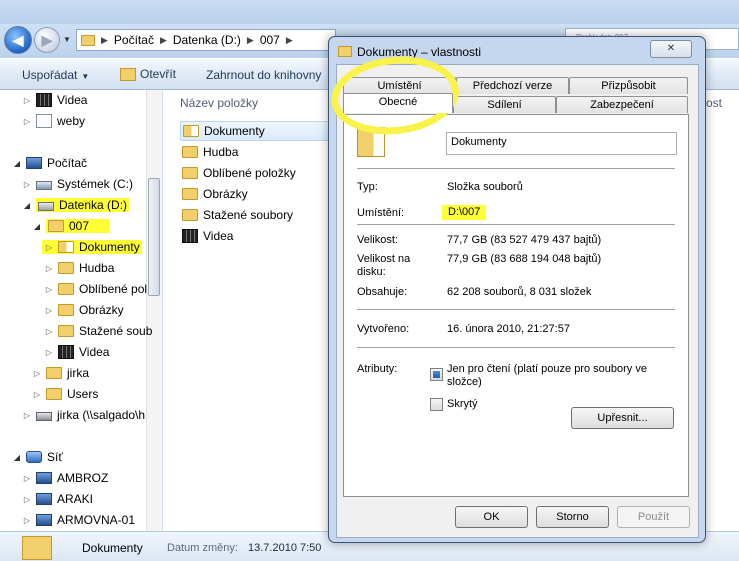 This screenshot has width=739, height=561. Describe the element at coordinates (65, 394) in the screenshot. I see `nav-item-users: ▷ Users` at that location.